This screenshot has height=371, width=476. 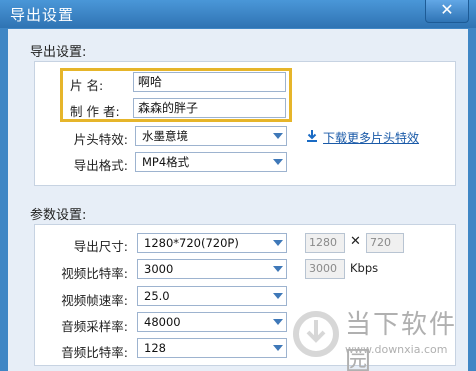 What do you see at coordinates (100, 165) in the screenshot?
I see `format-label: 导出格式:` at bounding box center [100, 165].